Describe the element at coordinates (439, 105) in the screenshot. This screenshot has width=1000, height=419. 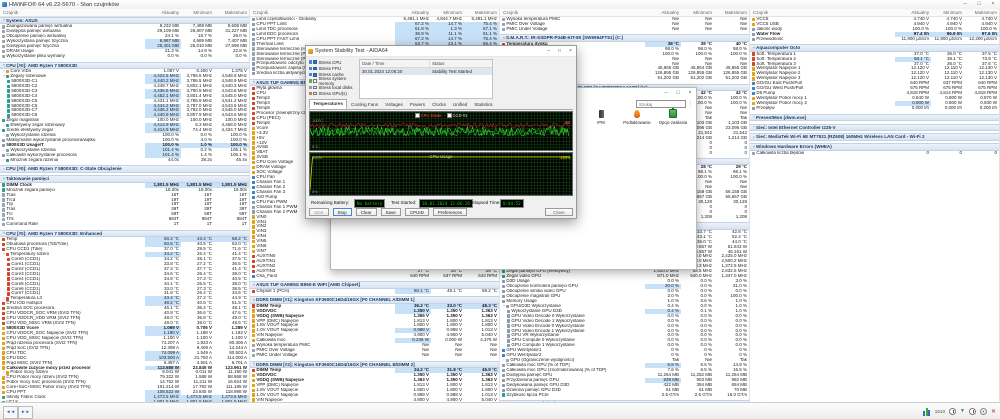
I see `tab-clocks: Clocks` at that location.